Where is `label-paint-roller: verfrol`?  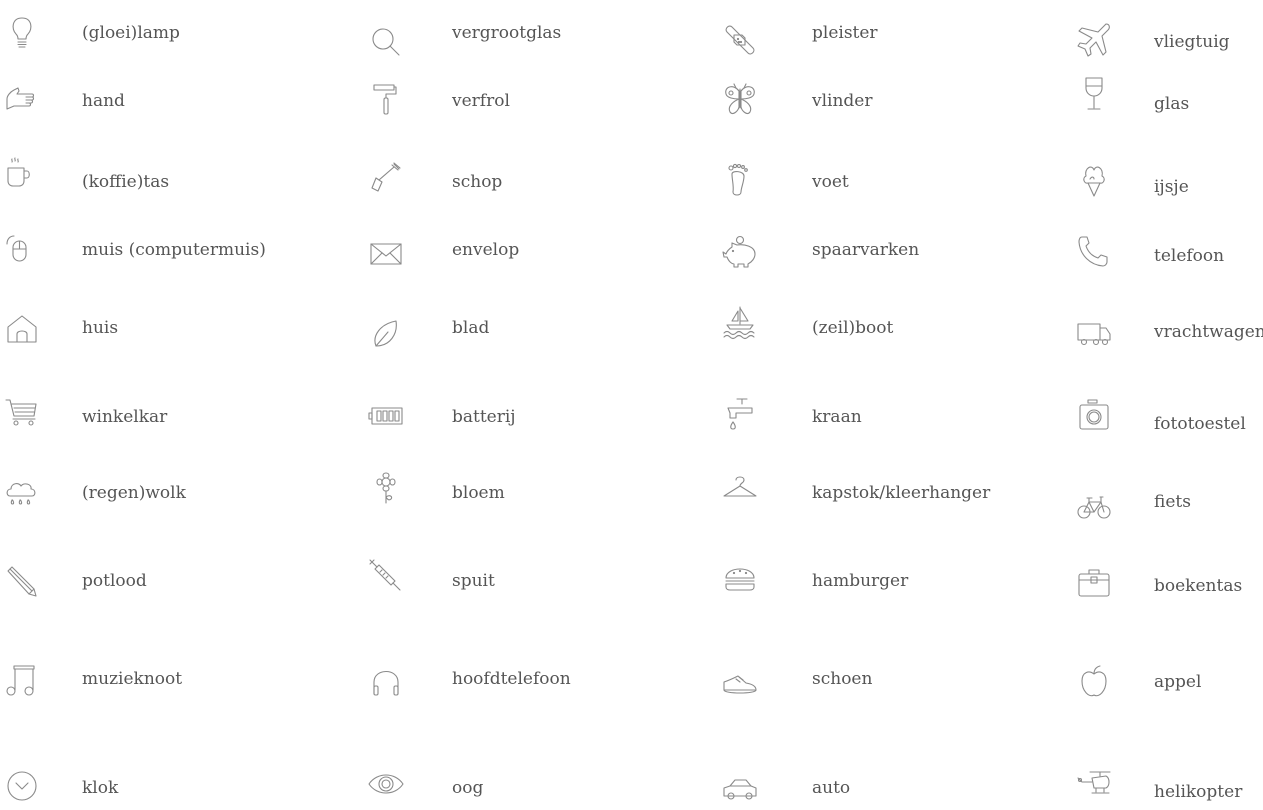 label-paint-roller: verfrol is located at coordinates (481, 101).